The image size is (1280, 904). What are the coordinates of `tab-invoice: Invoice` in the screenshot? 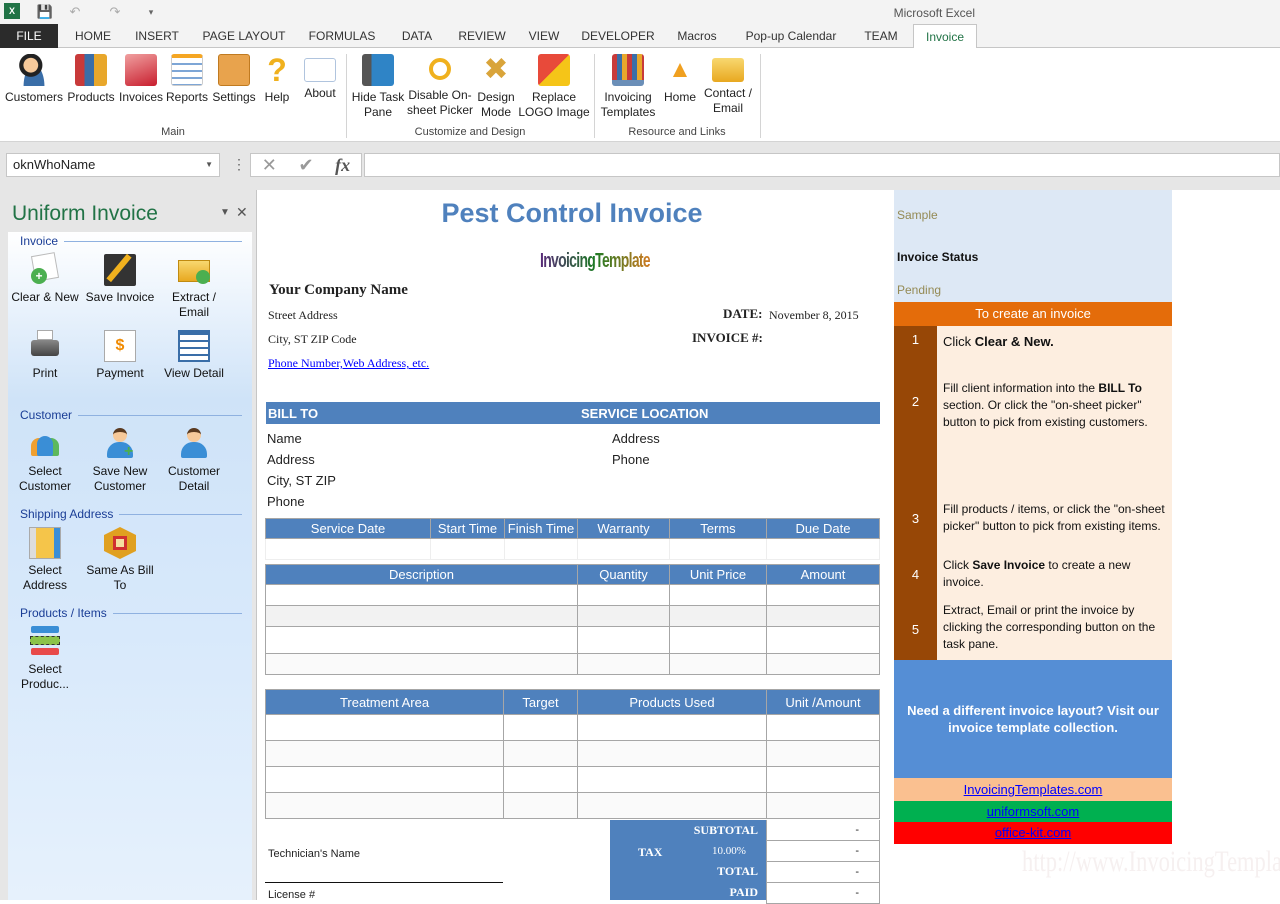 It's located at (945, 36).